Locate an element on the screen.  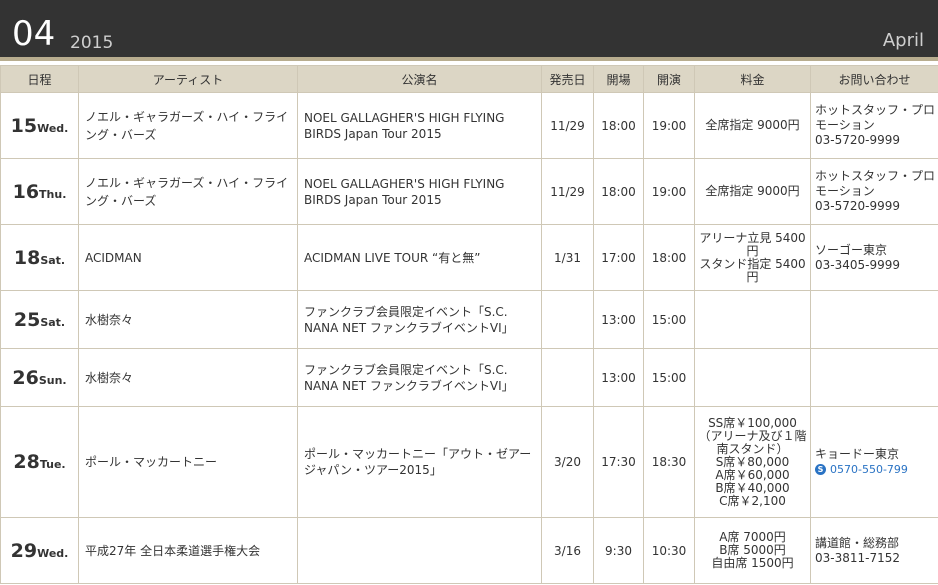
contact-link-text: 0570-550-799 is located at coordinates (869, 469).